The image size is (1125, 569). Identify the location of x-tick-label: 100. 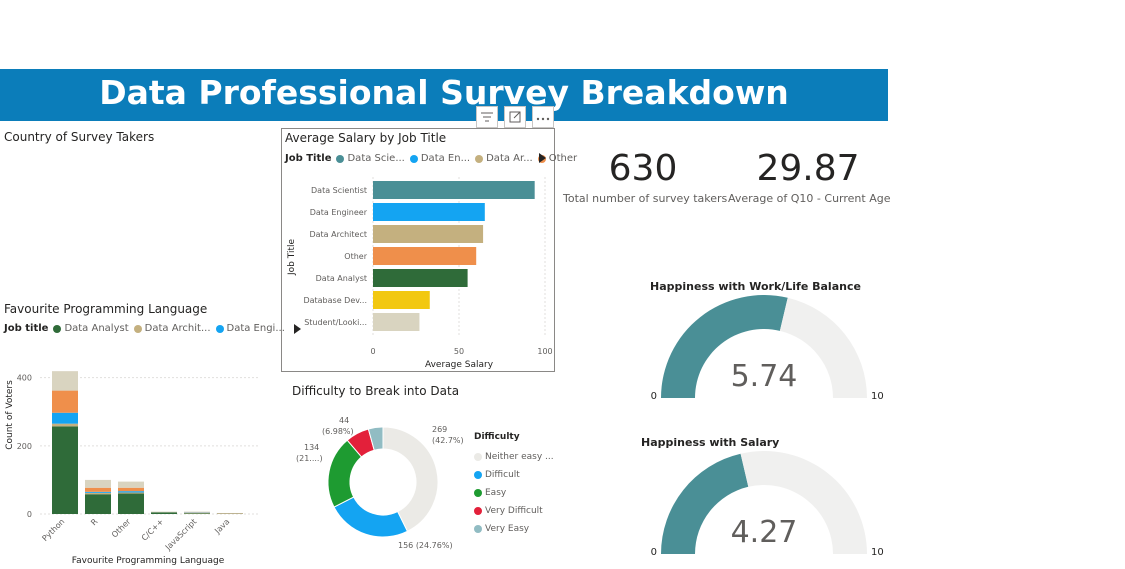
(544, 351).